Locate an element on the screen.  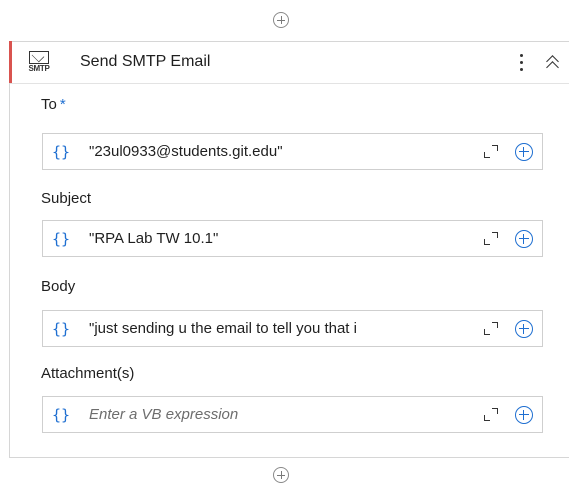
smtp-envelope-icon: SMTP is located at coordinates (40, 63).